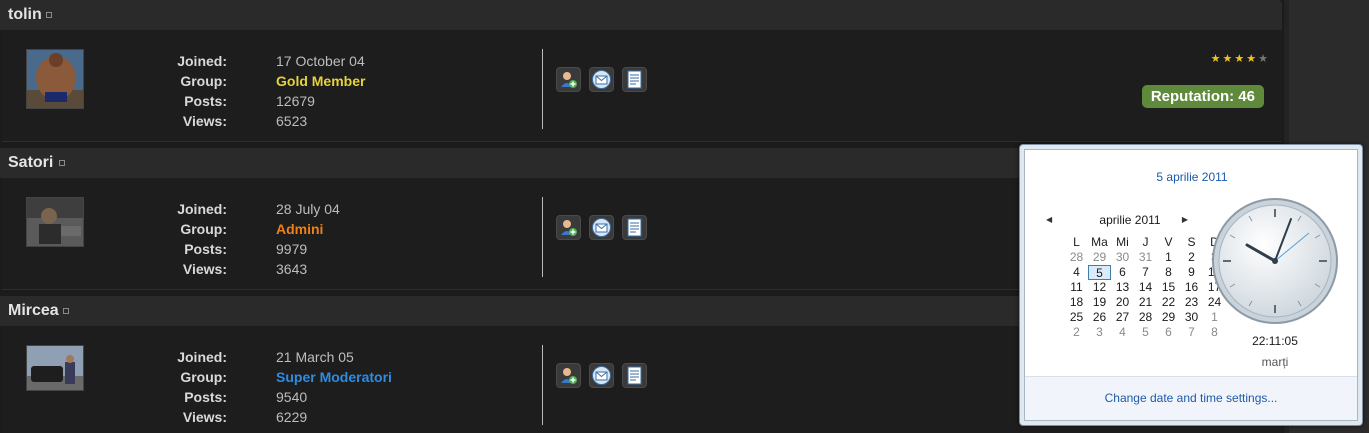 This screenshot has width=1369, height=433. I want to click on joined-value: 21 March 05, so click(315, 357).